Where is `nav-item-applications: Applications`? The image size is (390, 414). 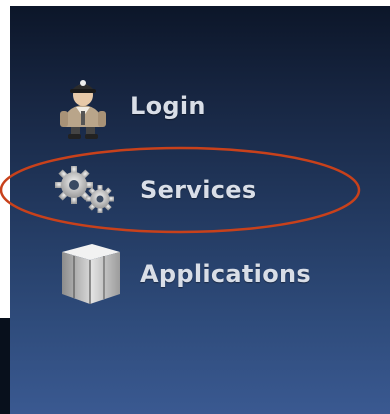
nav-item-applications: Applications is located at coordinates (181, 274).